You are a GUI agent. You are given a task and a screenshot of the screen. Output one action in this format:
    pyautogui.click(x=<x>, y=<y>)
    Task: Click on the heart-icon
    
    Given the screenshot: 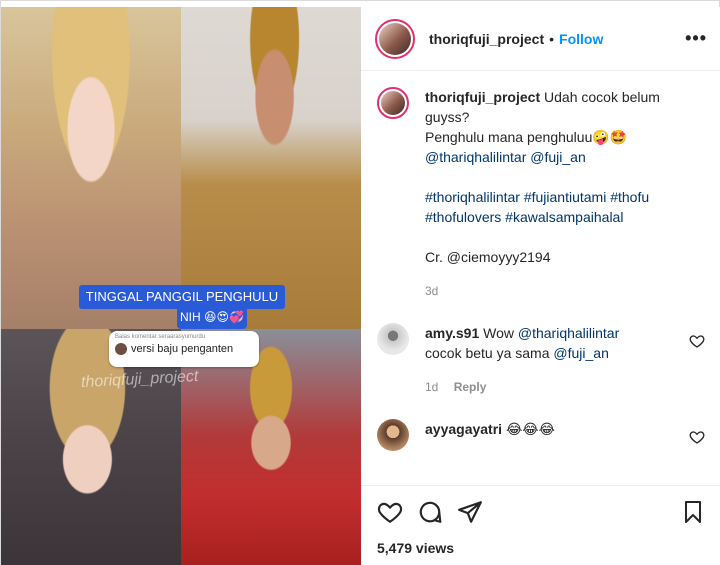 What is the action you would take?
    pyautogui.click(x=390, y=512)
    